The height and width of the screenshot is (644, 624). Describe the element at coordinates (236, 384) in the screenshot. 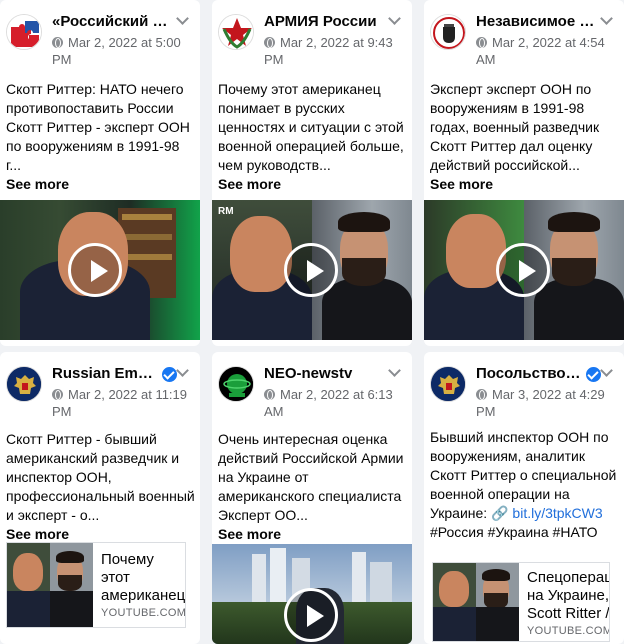

I see `neo-logo-icon` at that location.